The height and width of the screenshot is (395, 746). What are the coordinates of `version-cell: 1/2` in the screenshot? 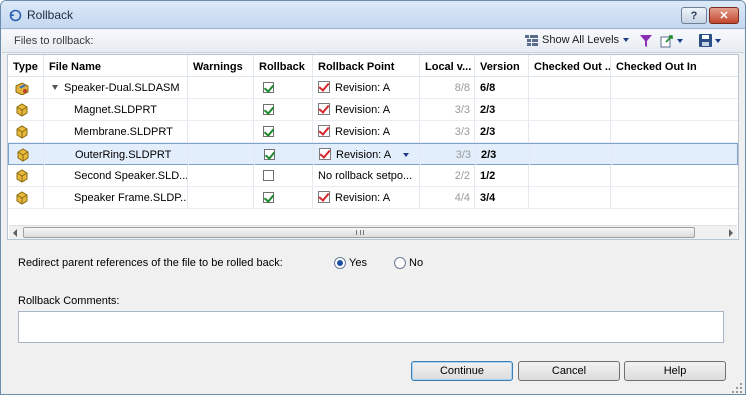 It's located at (502, 175).